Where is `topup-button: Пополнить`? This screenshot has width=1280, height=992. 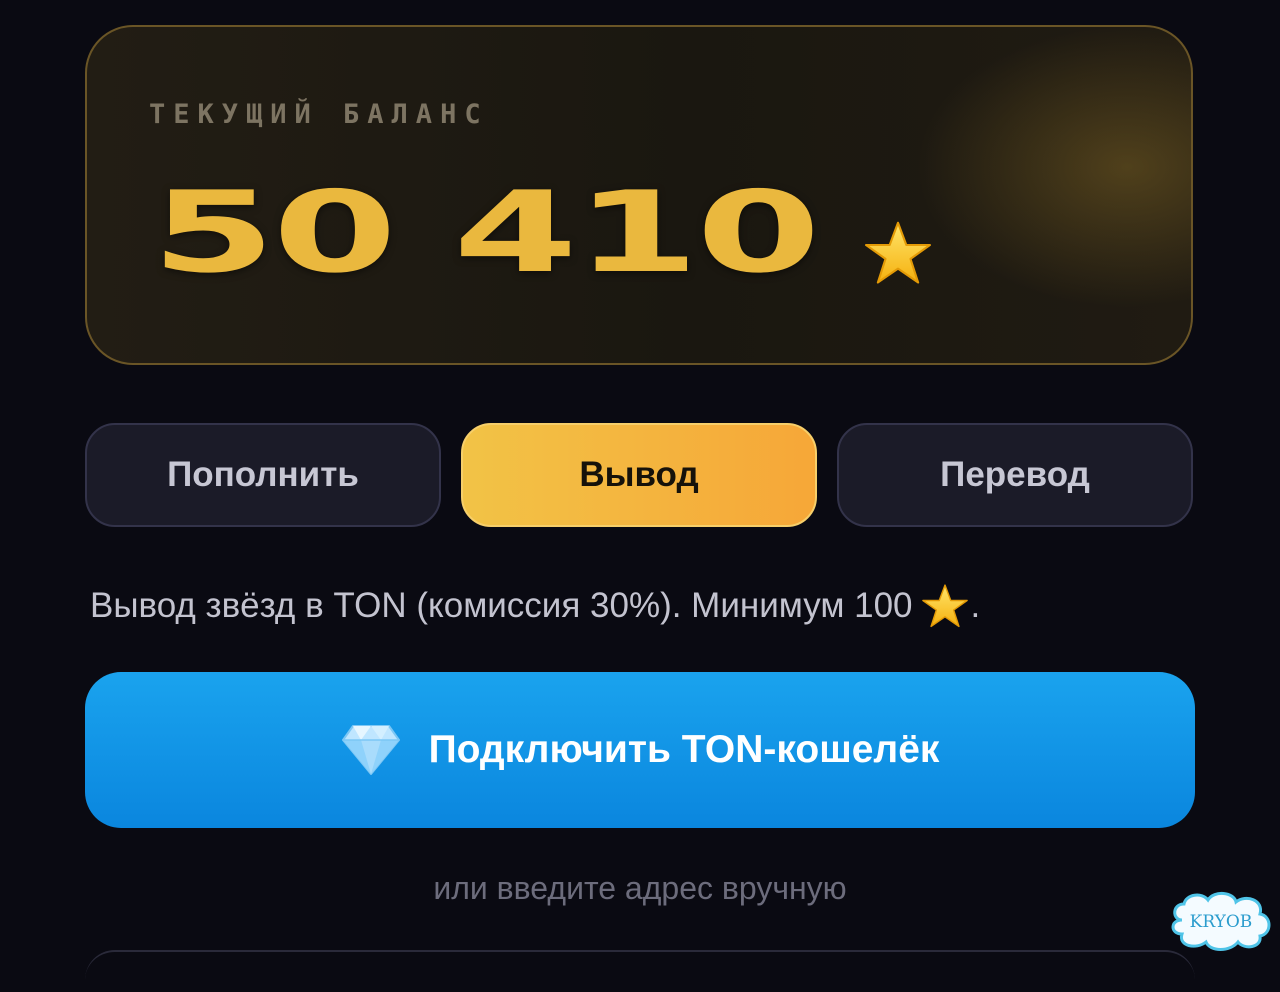
topup-button: Пополнить is located at coordinates (263, 475).